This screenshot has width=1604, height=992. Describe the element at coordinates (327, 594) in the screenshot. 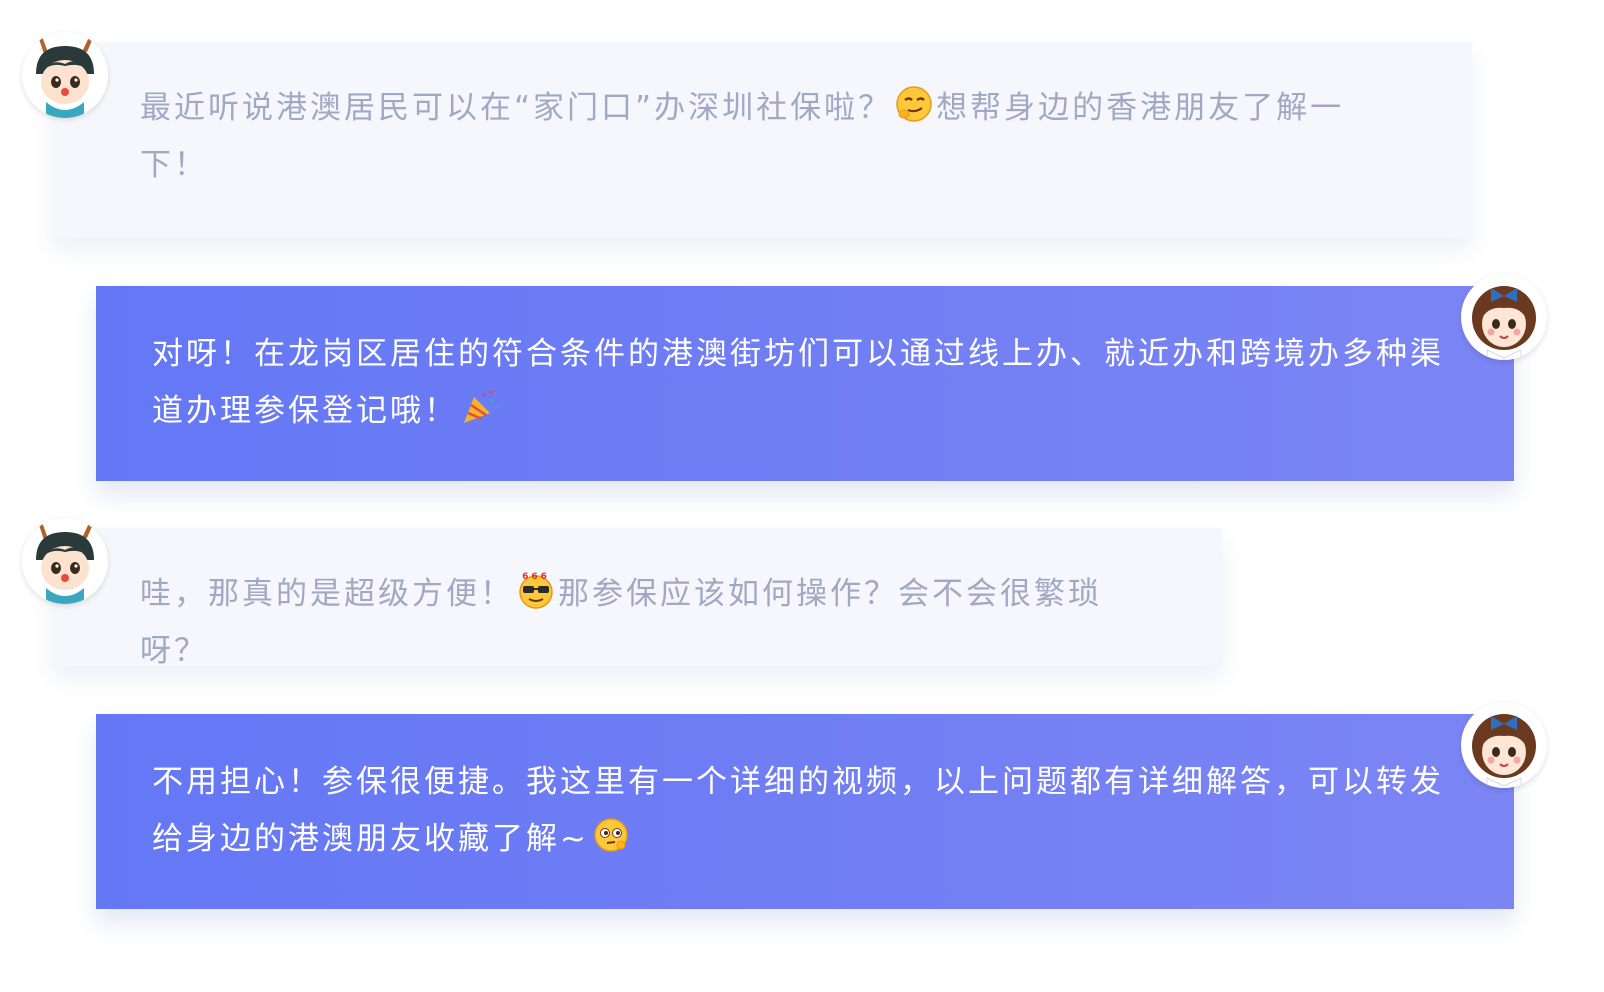

I see `message-text: 哇，那真的是超级方便！` at that location.